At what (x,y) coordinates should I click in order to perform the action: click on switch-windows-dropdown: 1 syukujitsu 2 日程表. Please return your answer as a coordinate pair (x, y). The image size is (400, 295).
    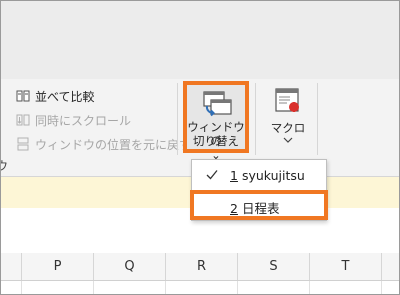
    Looking at the image, I should click on (259, 190).